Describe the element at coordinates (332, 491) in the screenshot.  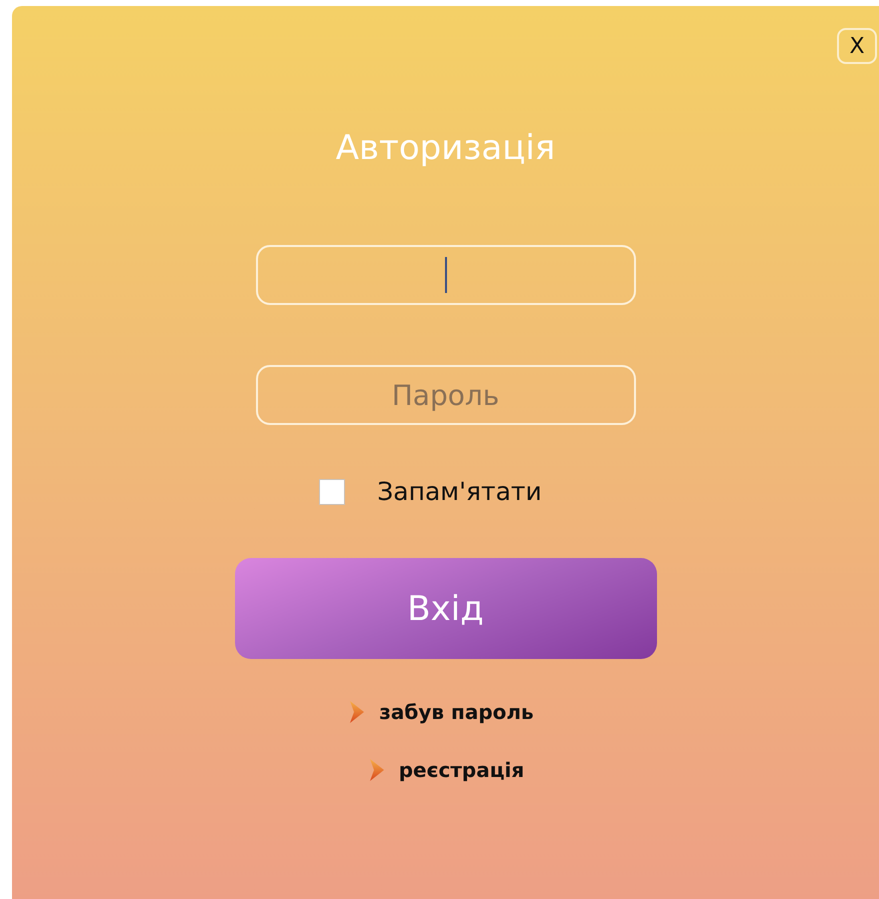
I see `remember-checkbox` at that location.